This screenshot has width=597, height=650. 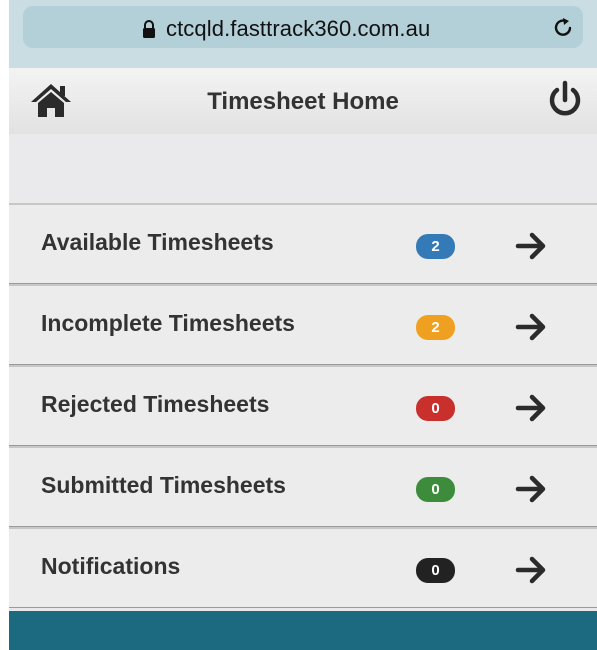 I want to click on menu-item-label: Rejected Timesheets, so click(x=155, y=404).